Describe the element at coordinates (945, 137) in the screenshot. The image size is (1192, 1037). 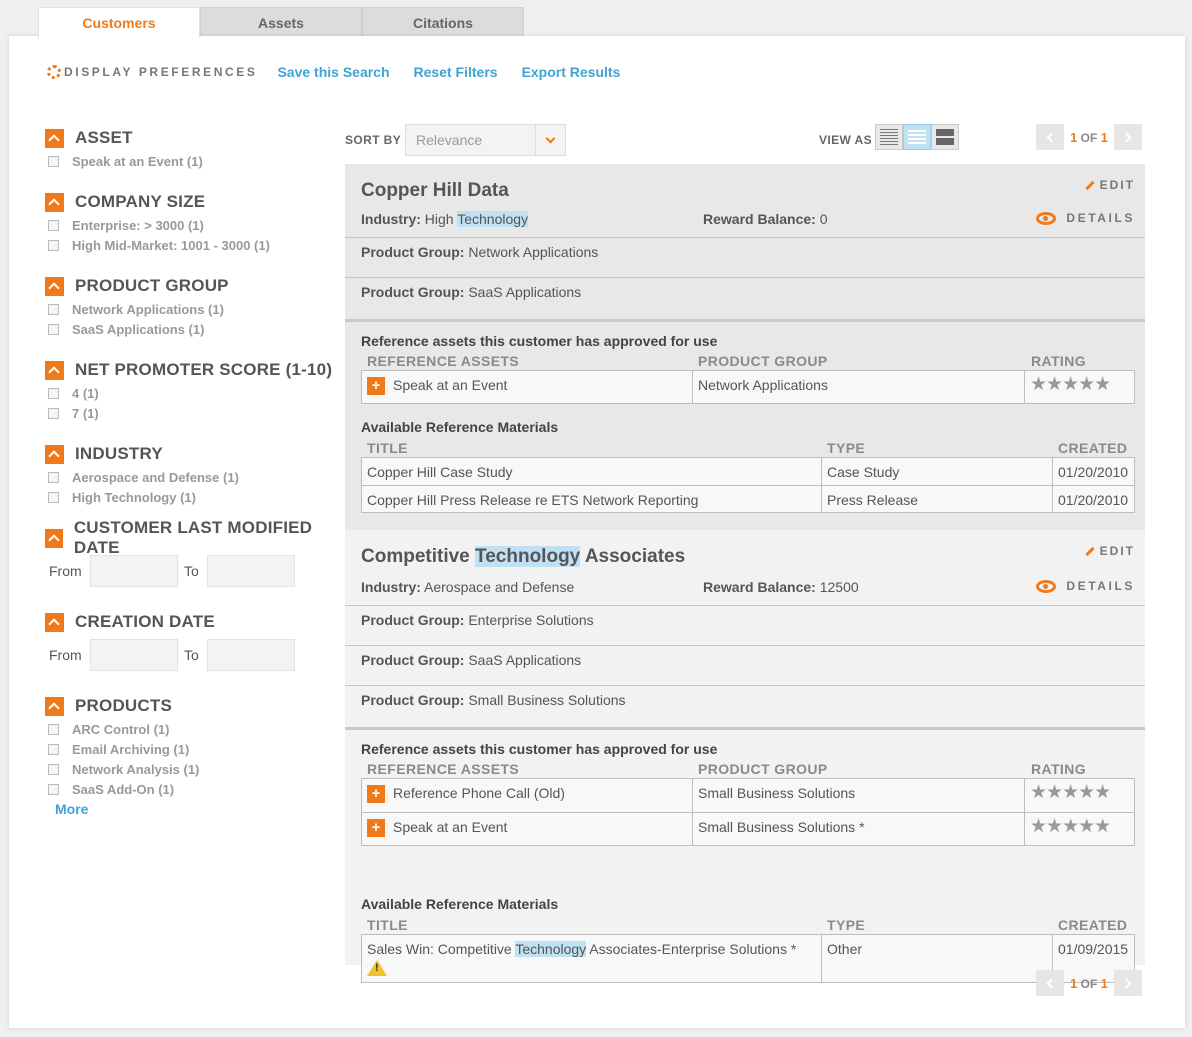
I see `view-block-button` at that location.